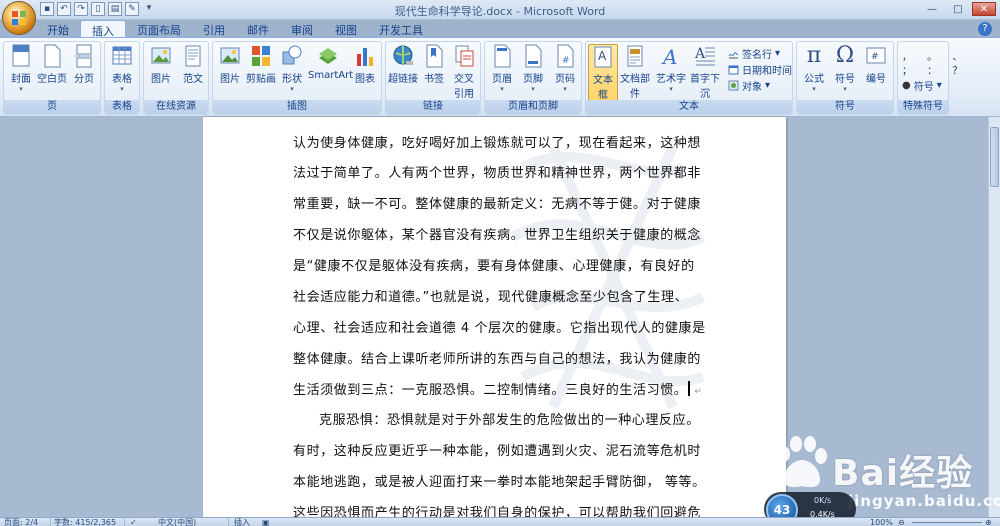 The height and width of the screenshot is (526, 1000). I want to click on cover-page-button: 封面 ▾, so click(21, 68).